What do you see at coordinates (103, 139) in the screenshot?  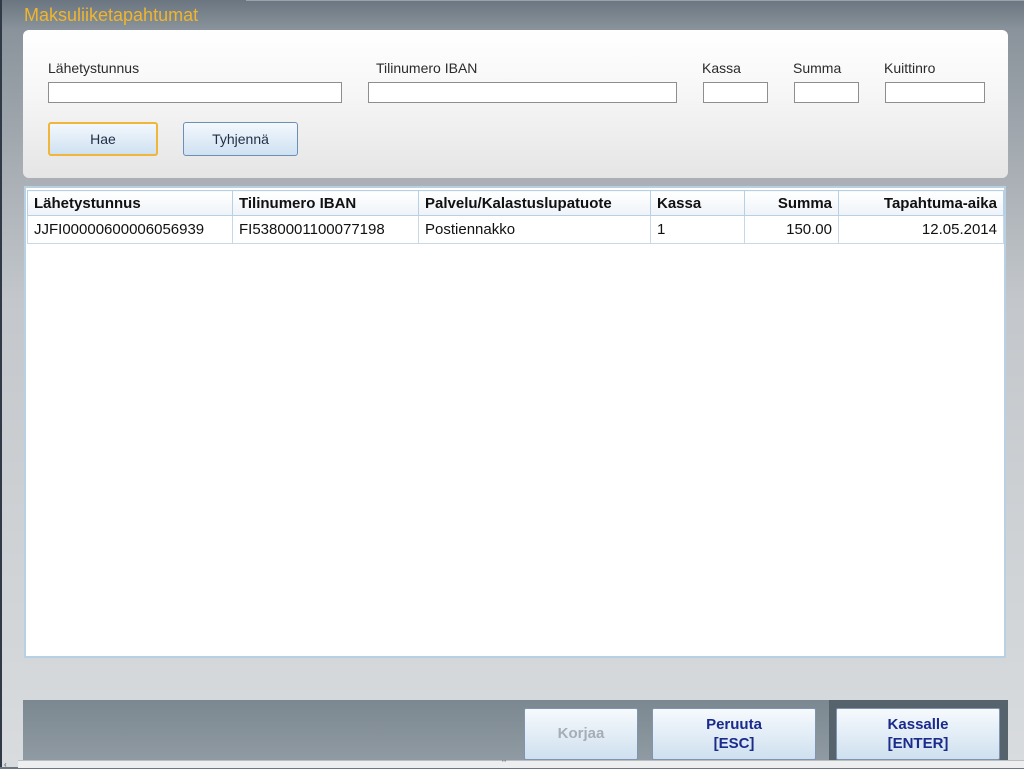 I see `hae-button: Hae` at bounding box center [103, 139].